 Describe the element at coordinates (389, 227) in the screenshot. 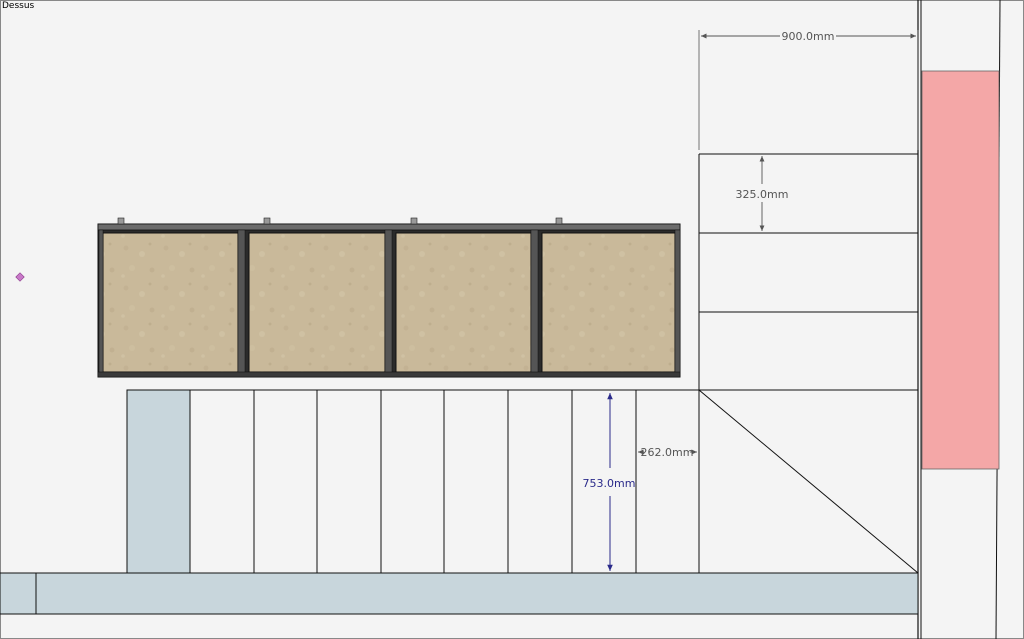

I see `upper-cabinet-top-rail` at that location.